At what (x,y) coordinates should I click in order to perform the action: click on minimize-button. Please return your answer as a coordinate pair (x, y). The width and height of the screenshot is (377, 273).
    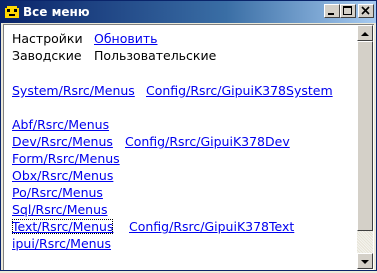
    Looking at the image, I should click on (332, 11).